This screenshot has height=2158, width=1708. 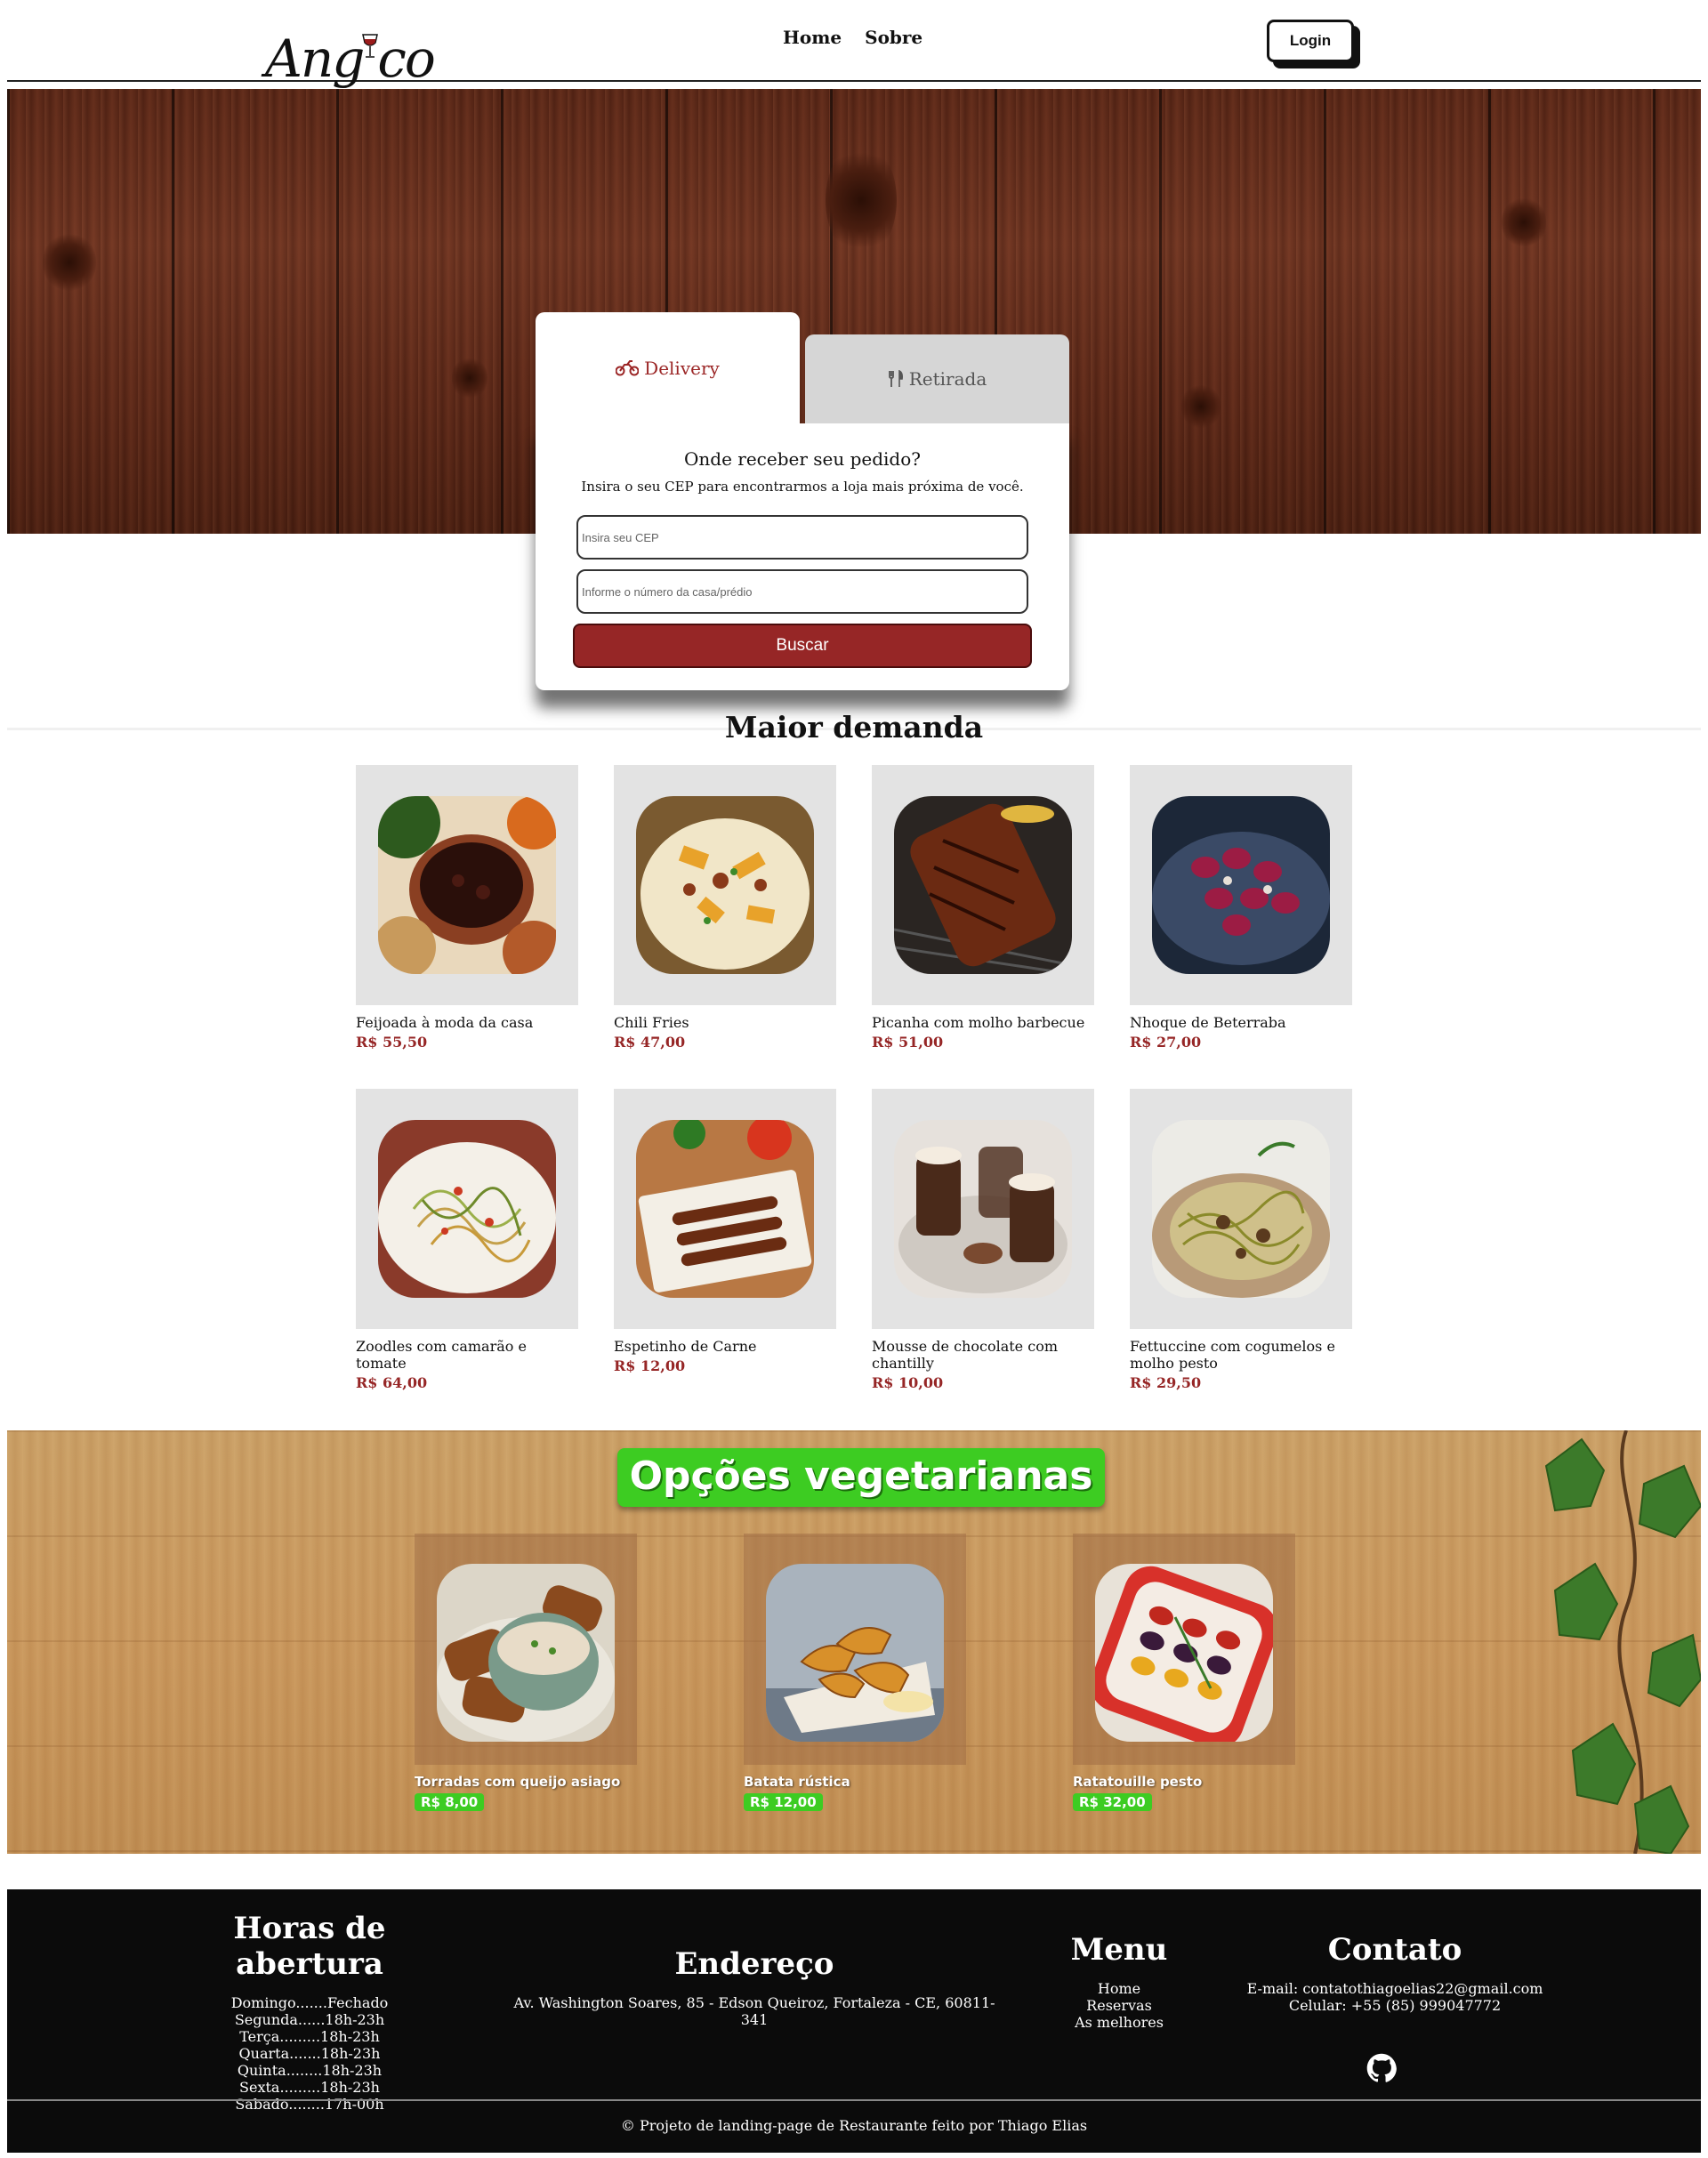 What do you see at coordinates (628, 367) in the screenshot?
I see `motorcycle-icon` at bounding box center [628, 367].